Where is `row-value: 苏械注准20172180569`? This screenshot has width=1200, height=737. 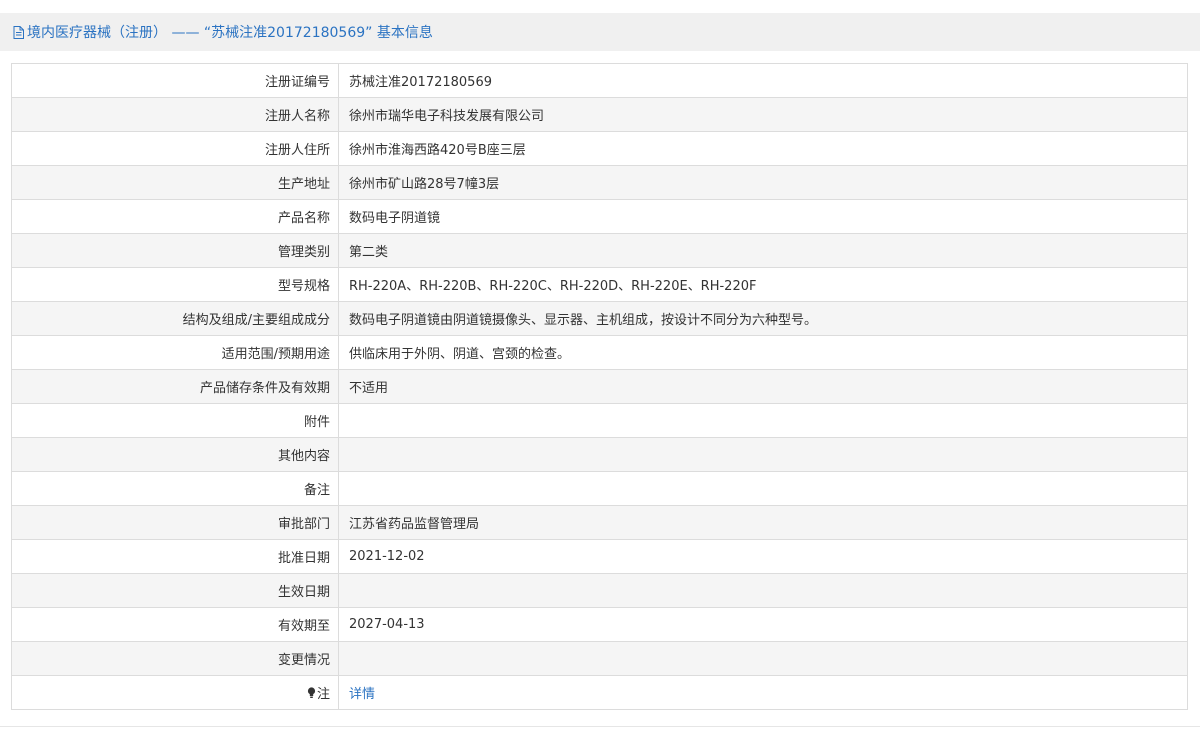 row-value: 苏械注准20172180569 is located at coordinates (763, 80).